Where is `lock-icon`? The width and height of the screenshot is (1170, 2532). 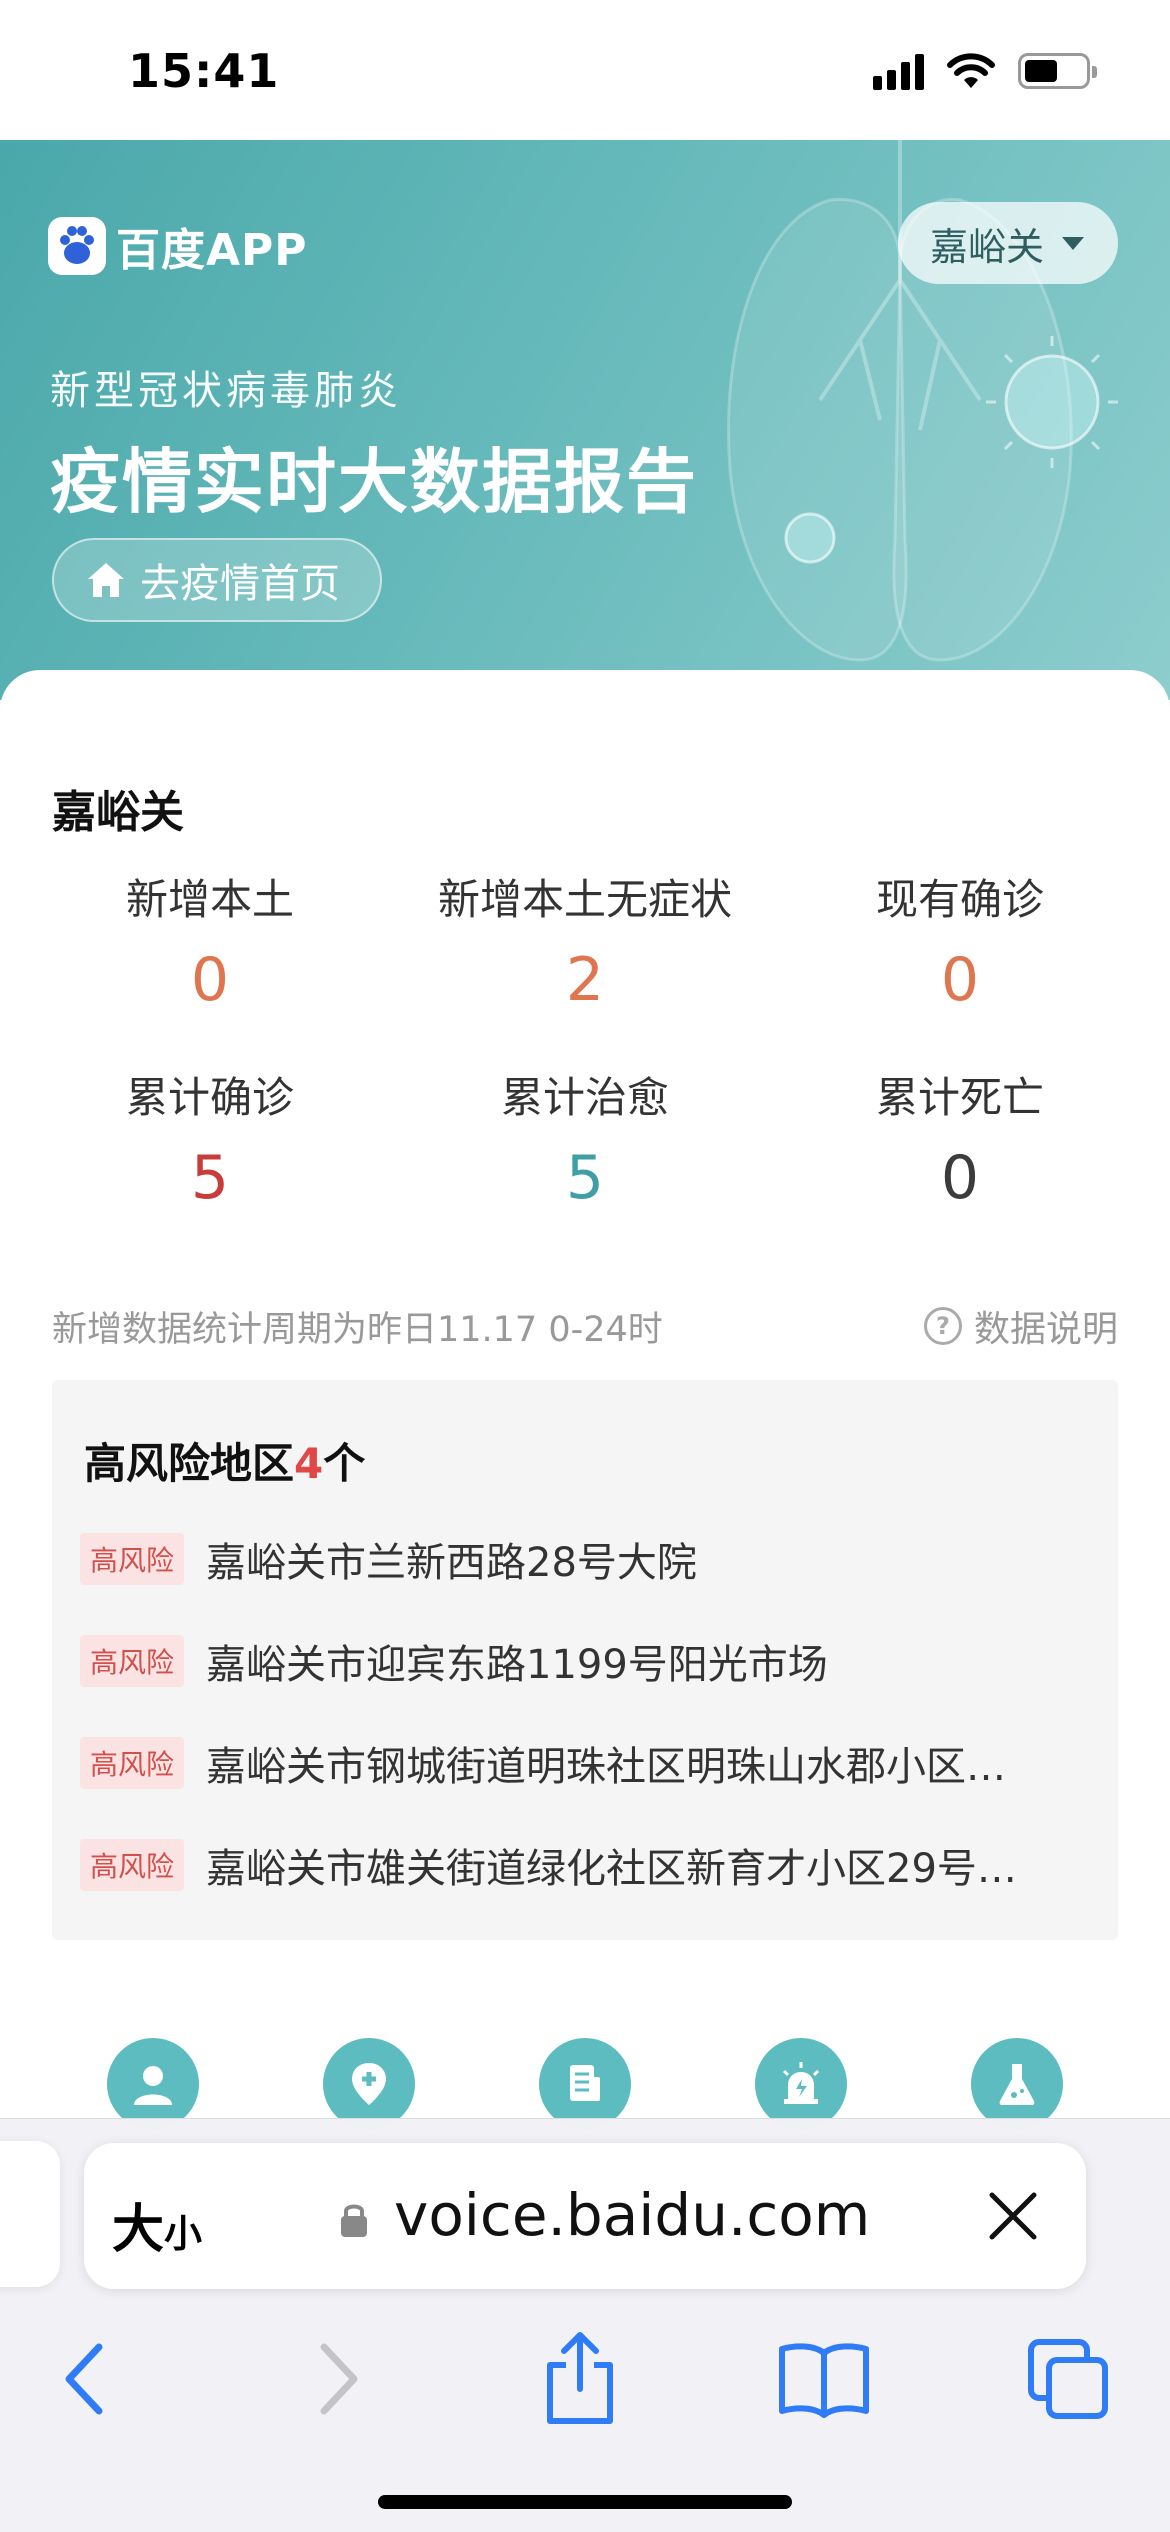 lock-icon is located at coordinates (354, 2220).